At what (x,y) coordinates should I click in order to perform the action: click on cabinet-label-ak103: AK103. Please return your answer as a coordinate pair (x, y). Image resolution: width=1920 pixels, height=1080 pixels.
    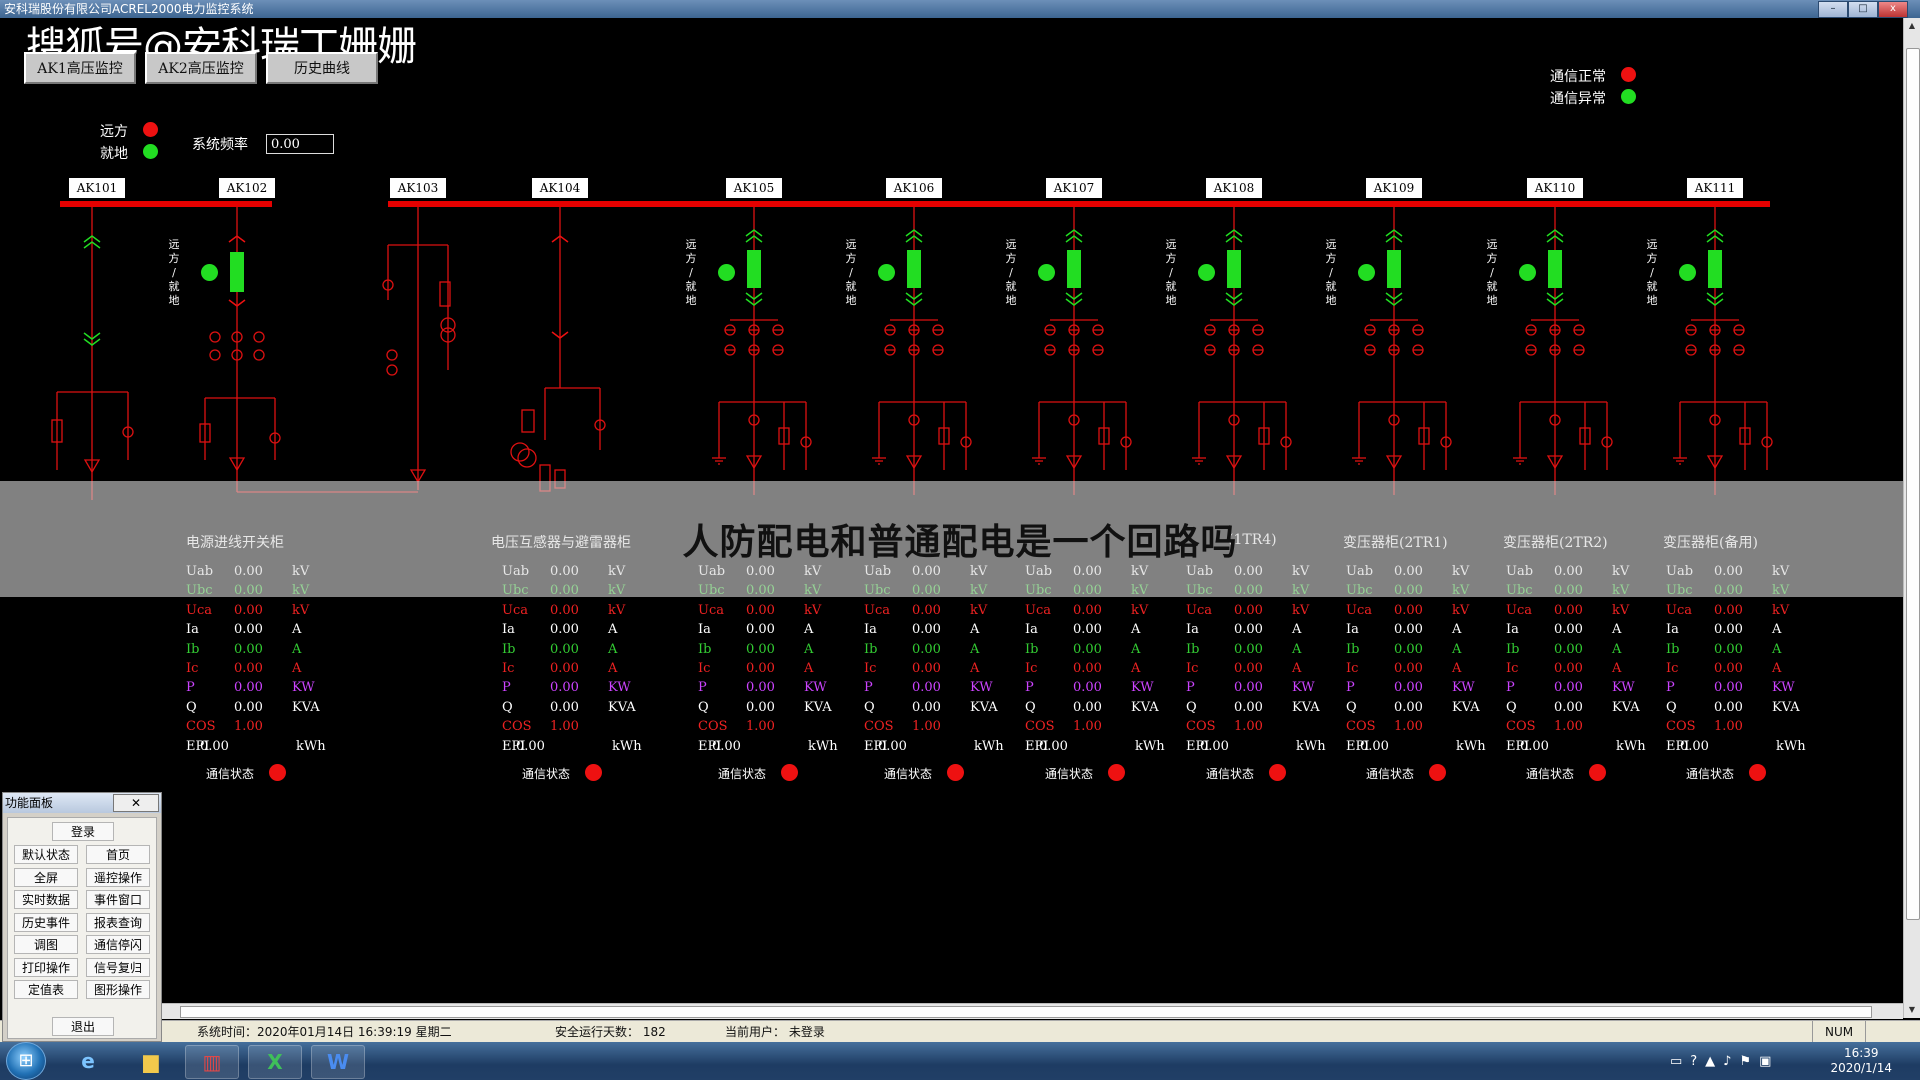
    Looking at the image, I should click on (418, 188).